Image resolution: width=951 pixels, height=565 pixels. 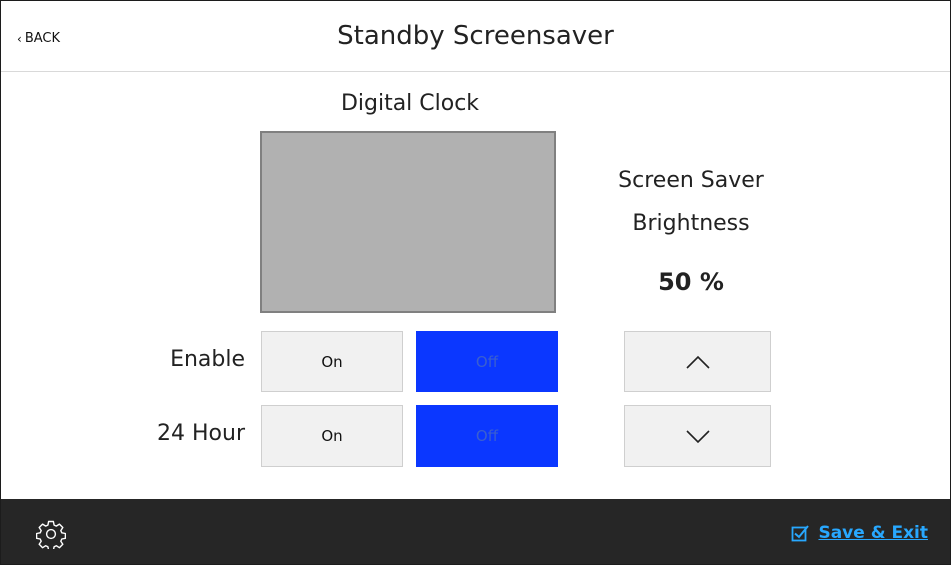 What do you see at coordinates (410, 103) in the screenshot?
I see `digital-clock-title: Digital Clock` at bounding box center [410, 103].